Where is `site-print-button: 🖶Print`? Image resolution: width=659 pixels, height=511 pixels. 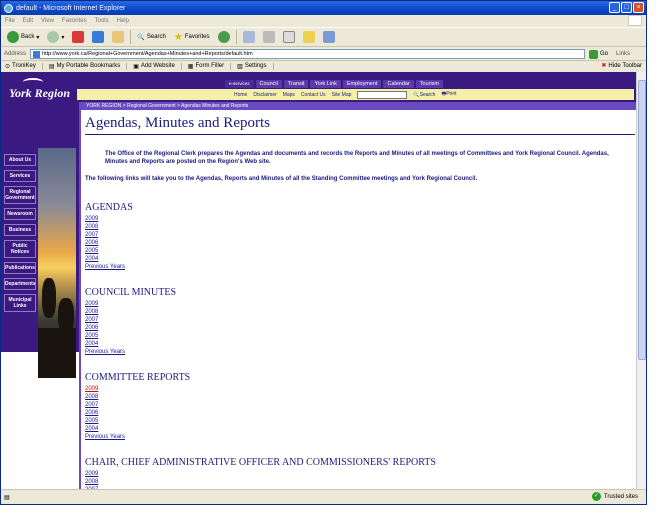 site-print-button: 🖶Print is located at coordinates (448, 95).